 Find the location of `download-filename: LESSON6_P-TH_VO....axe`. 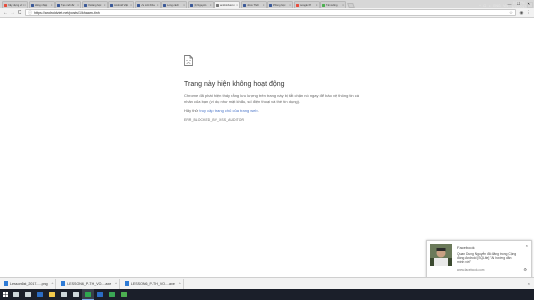

download-filename: LESSON6_P-TH_VO....axe is located at coordinates (89, 283).